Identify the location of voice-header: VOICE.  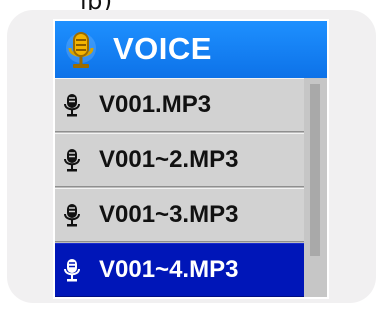
(191, 49).